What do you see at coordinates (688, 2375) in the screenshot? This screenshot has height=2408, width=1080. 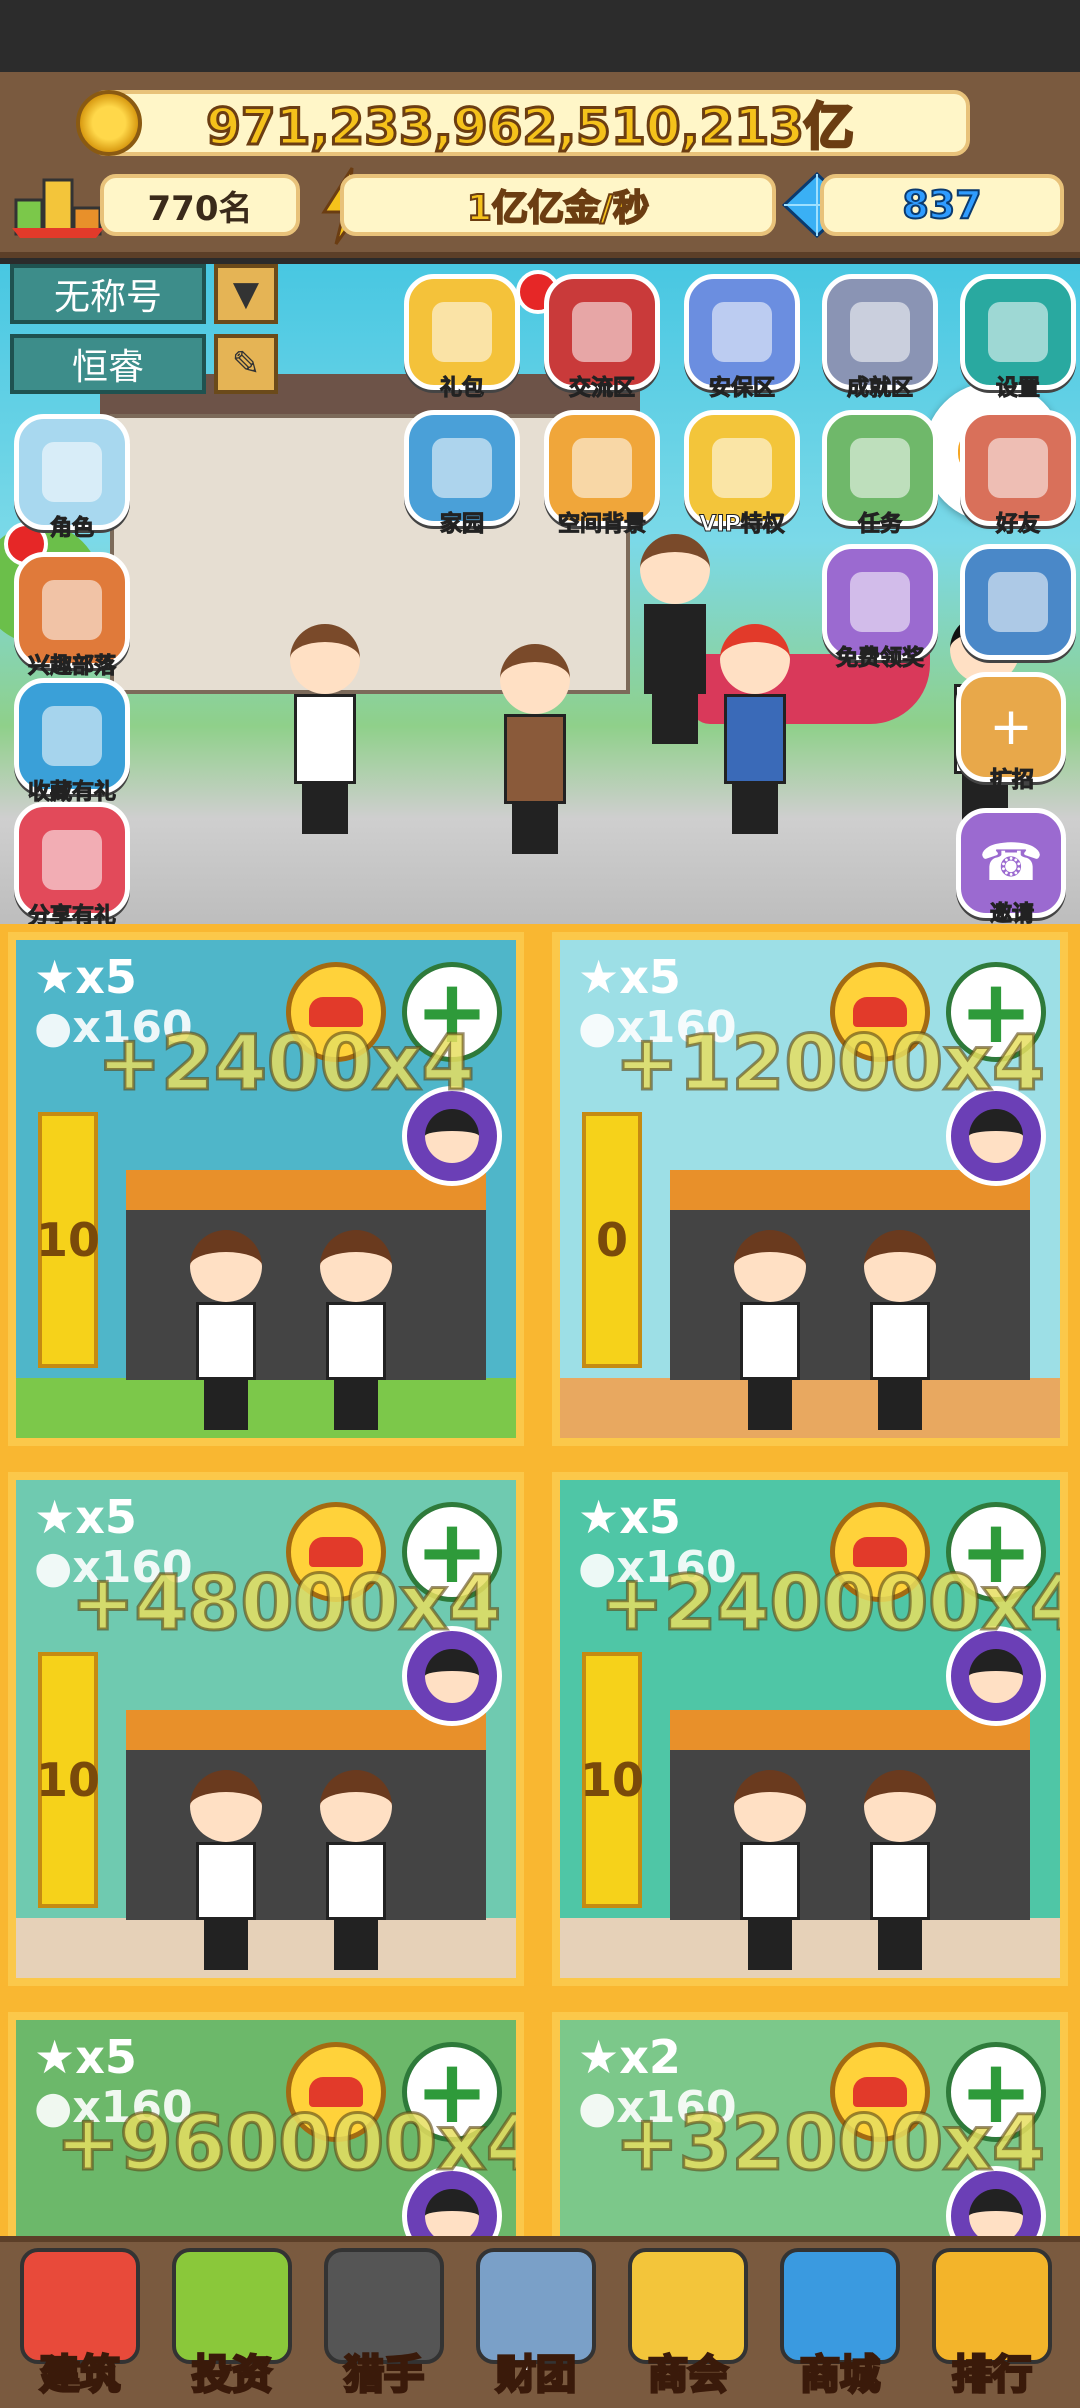 I see `nav-label: 商会` at bounding box center [688, 2375].